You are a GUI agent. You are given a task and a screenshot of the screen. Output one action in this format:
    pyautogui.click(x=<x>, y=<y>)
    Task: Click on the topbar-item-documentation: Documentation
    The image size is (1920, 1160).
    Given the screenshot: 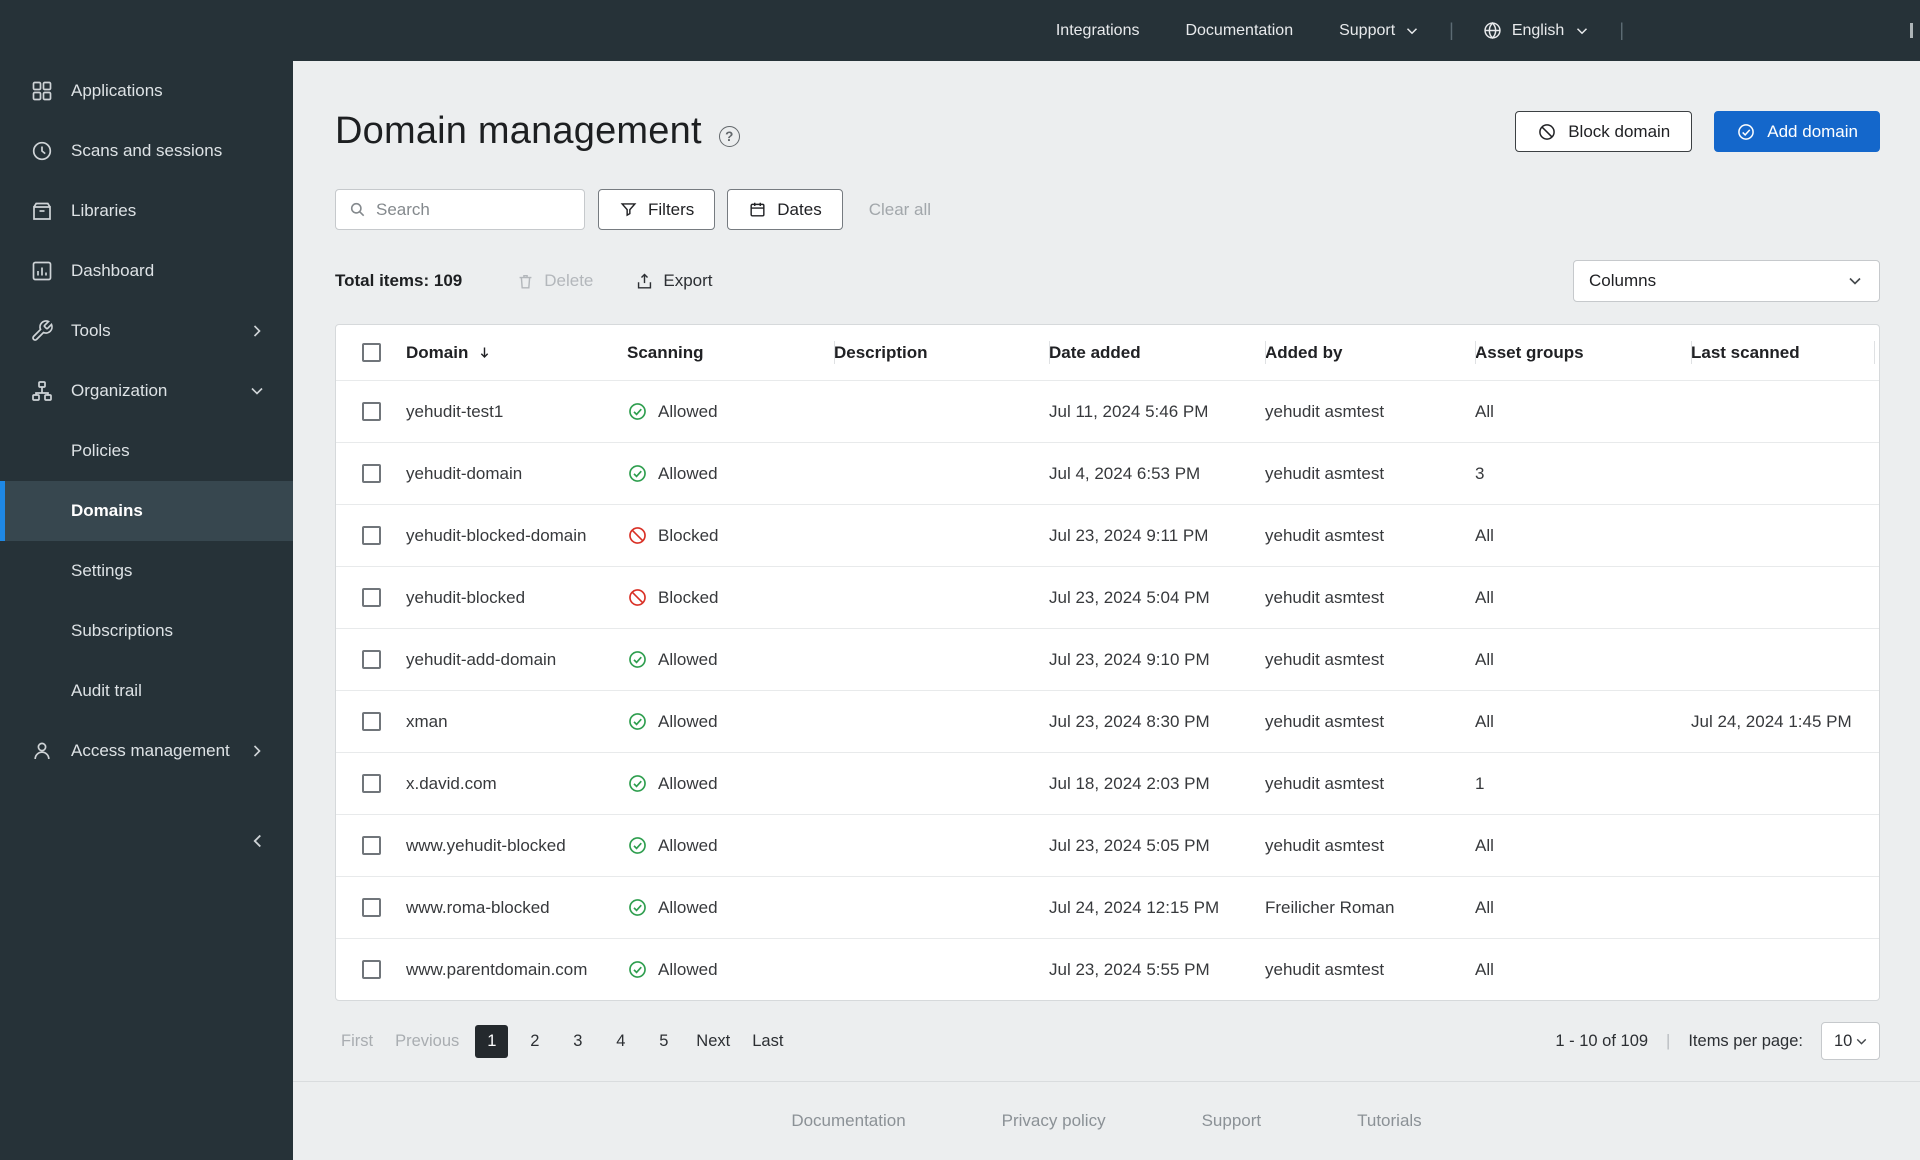 What is the action you would take?
    pyautogui.click(x=1239, y=31)
    